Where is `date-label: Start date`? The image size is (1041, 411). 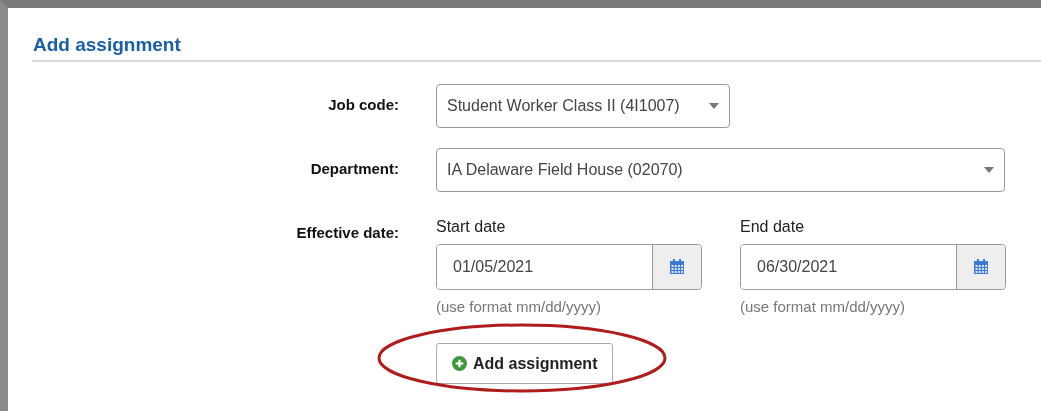 date-label: Start date is located at coordinates (471, 227).